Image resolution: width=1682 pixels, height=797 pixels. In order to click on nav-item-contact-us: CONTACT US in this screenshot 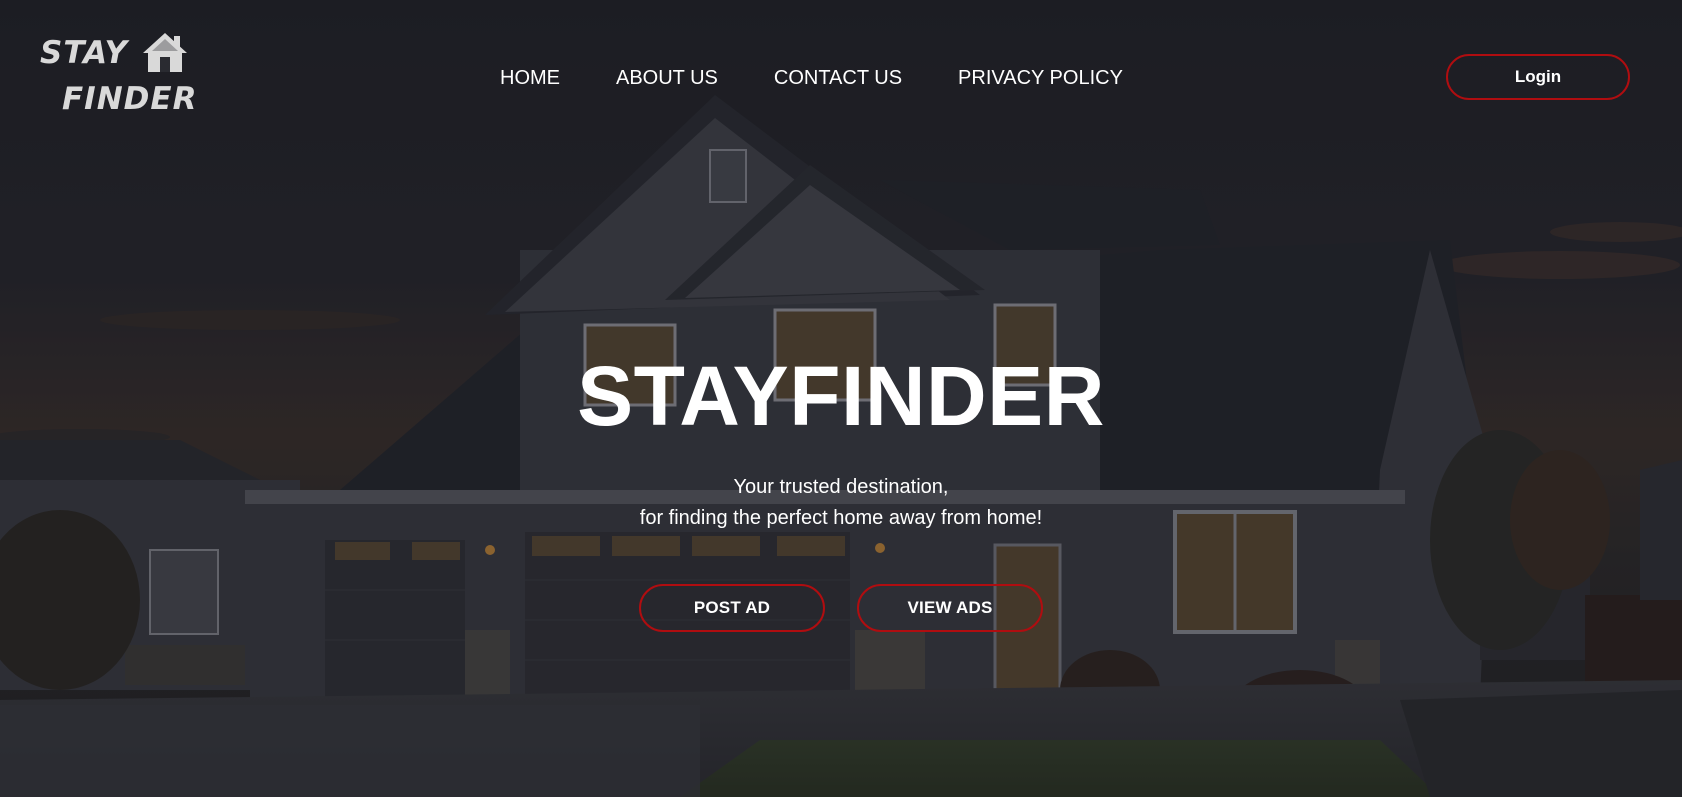, I will do `click(838, 78)`.